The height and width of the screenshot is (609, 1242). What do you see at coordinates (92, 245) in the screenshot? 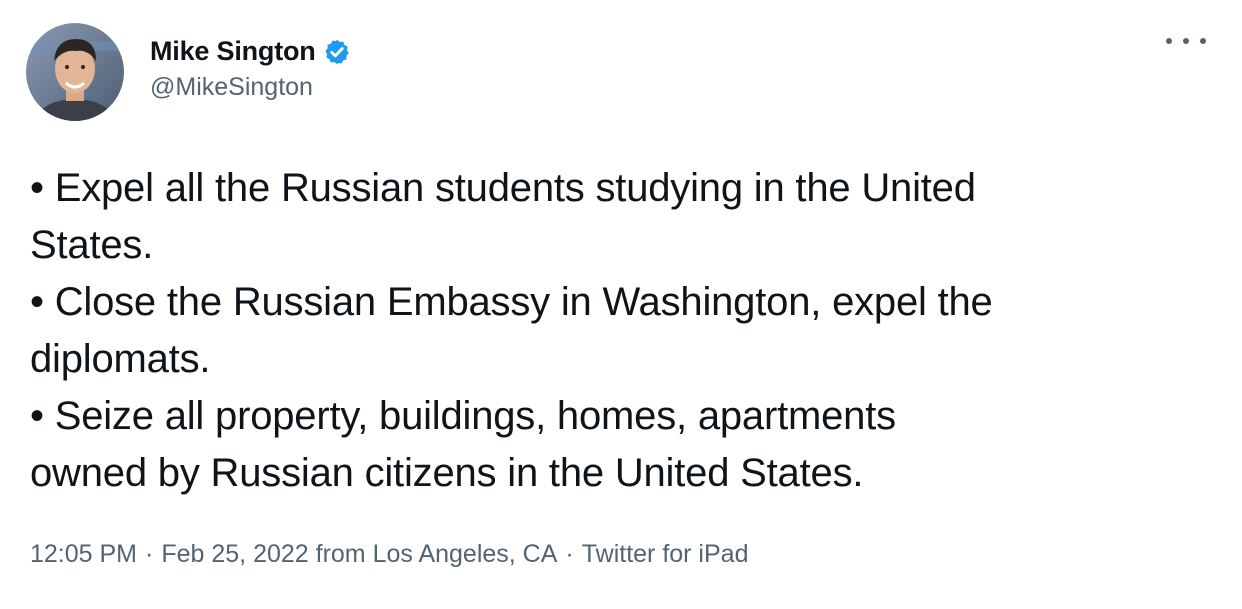
I see `tweet-text-line: States.` at bounding box center [92, 245].